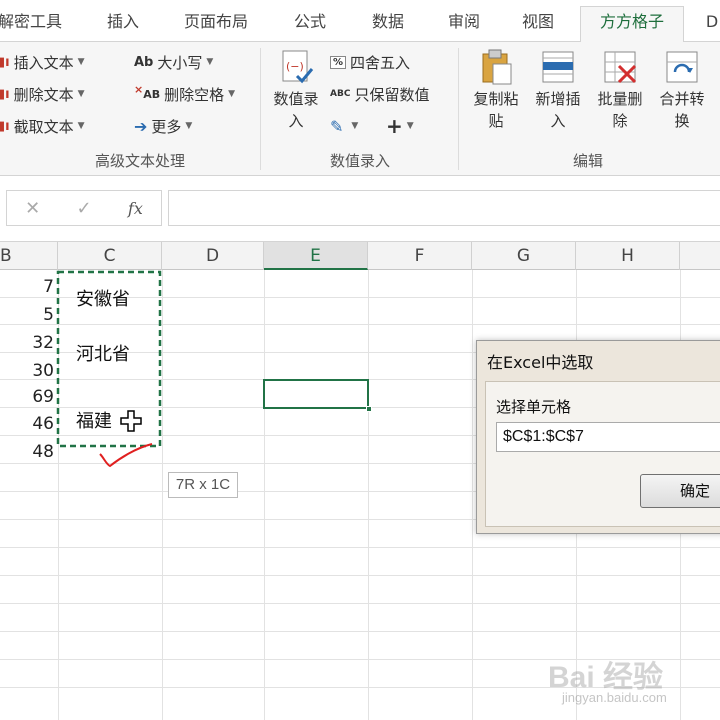 The width and height of the screenshot is (720, 720). I want to click on copy-paste-button: 复制粘贴, so click(496, 90).